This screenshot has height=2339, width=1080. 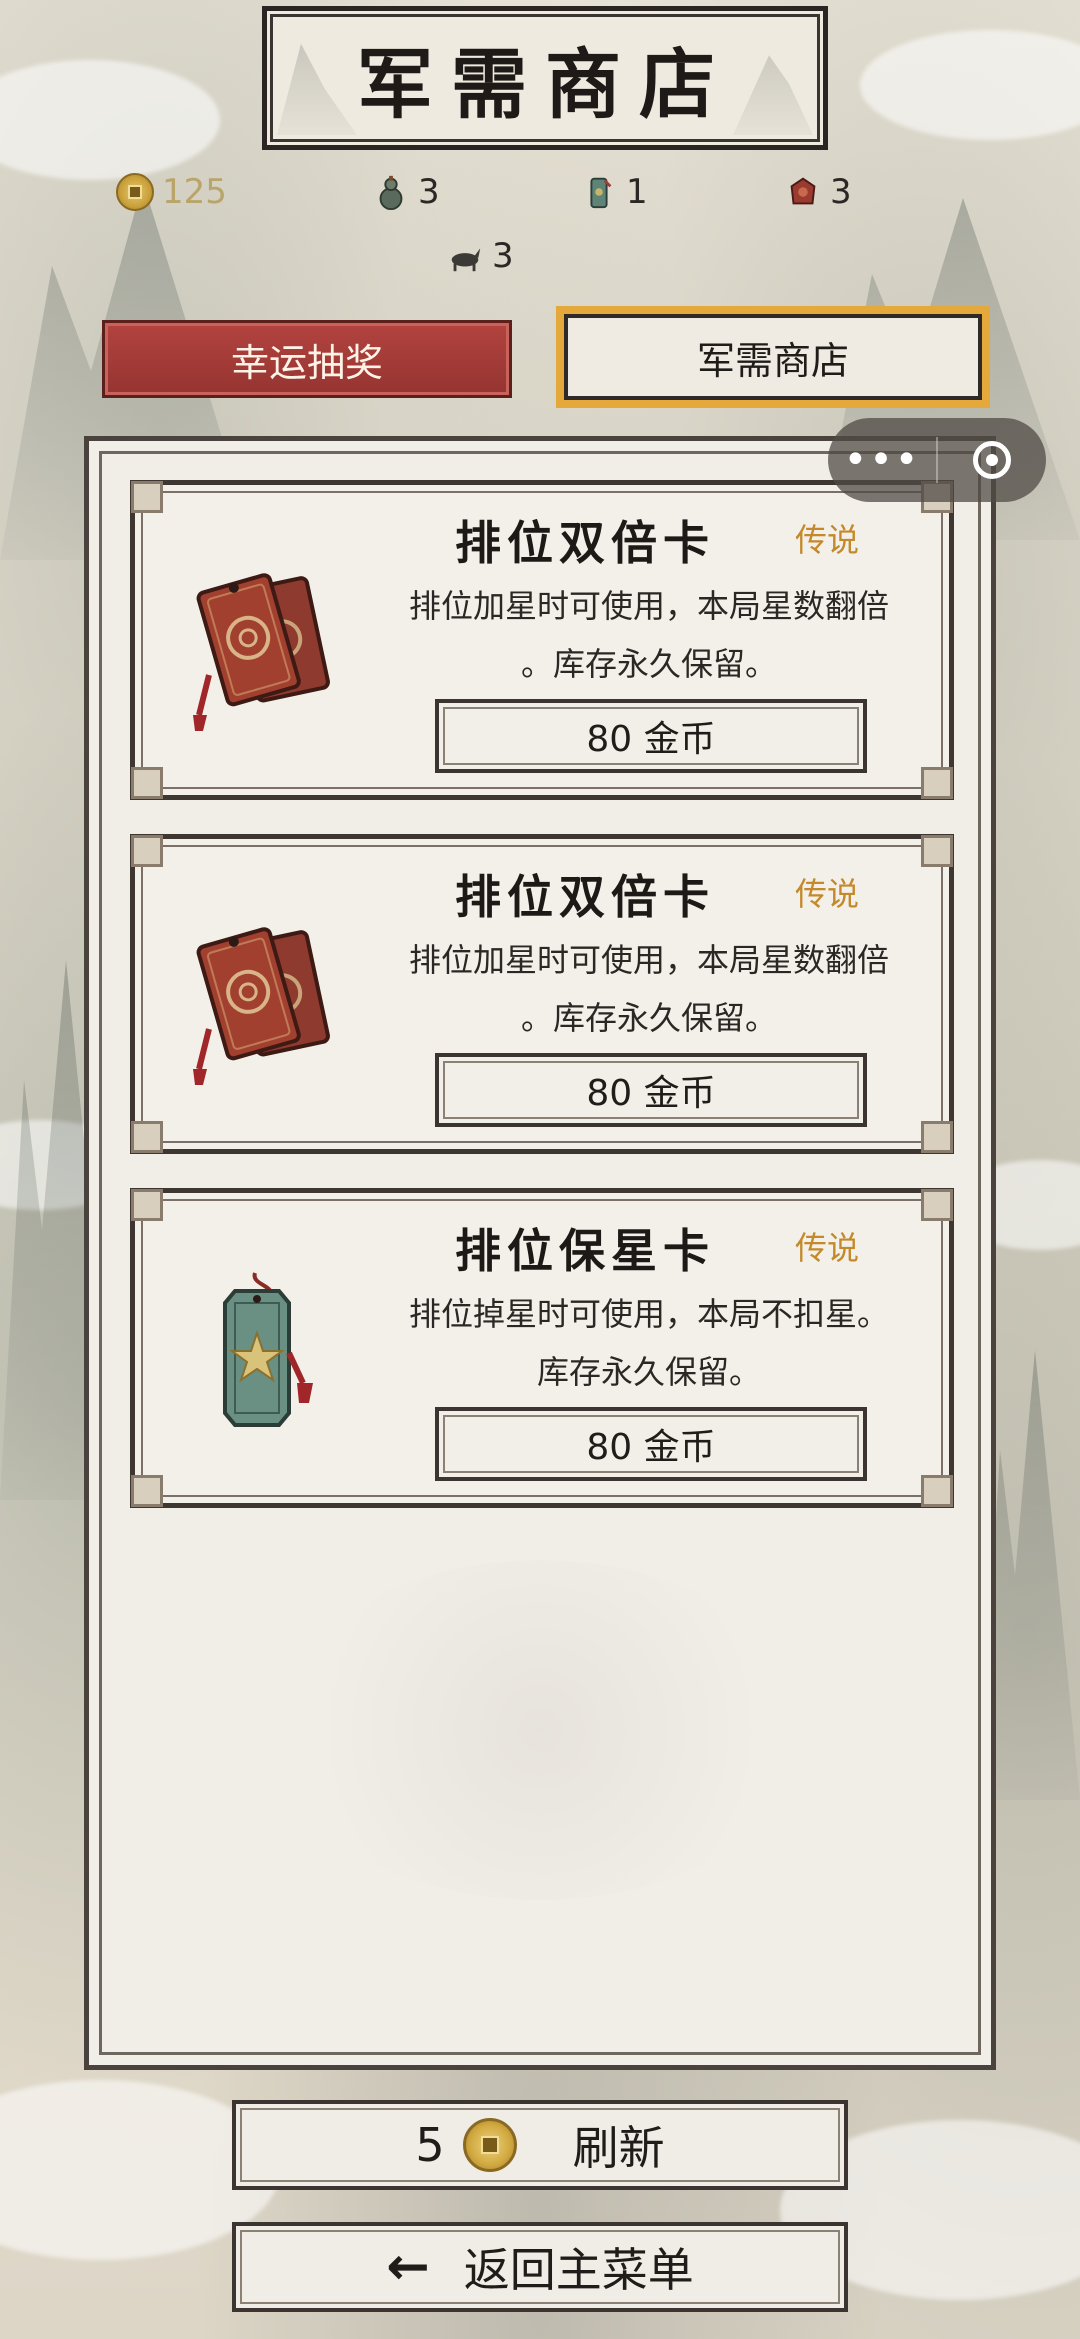 I want to click on resource-item1: 3, so click(x=406, y=192).